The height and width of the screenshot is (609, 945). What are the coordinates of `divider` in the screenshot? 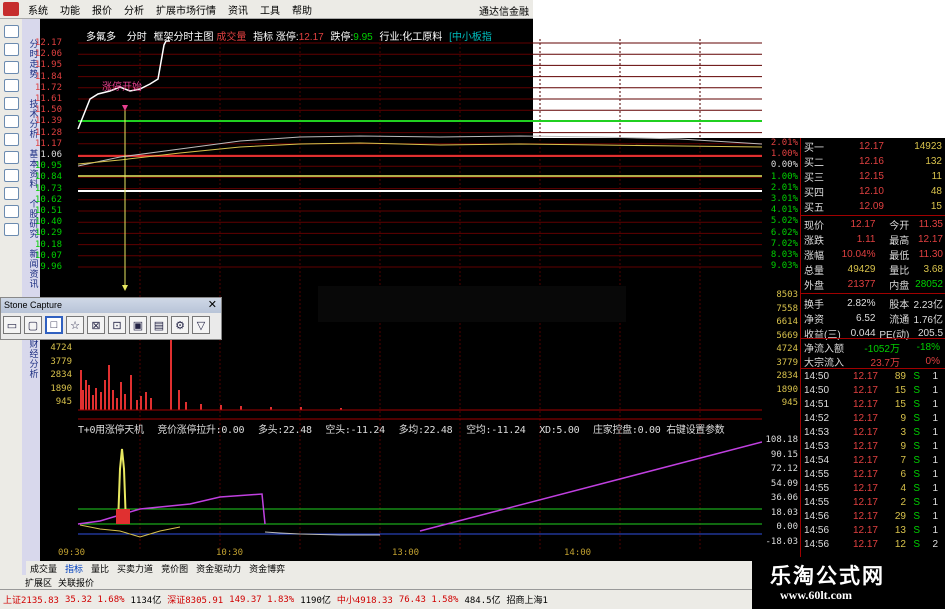 It's located at (873, 368).